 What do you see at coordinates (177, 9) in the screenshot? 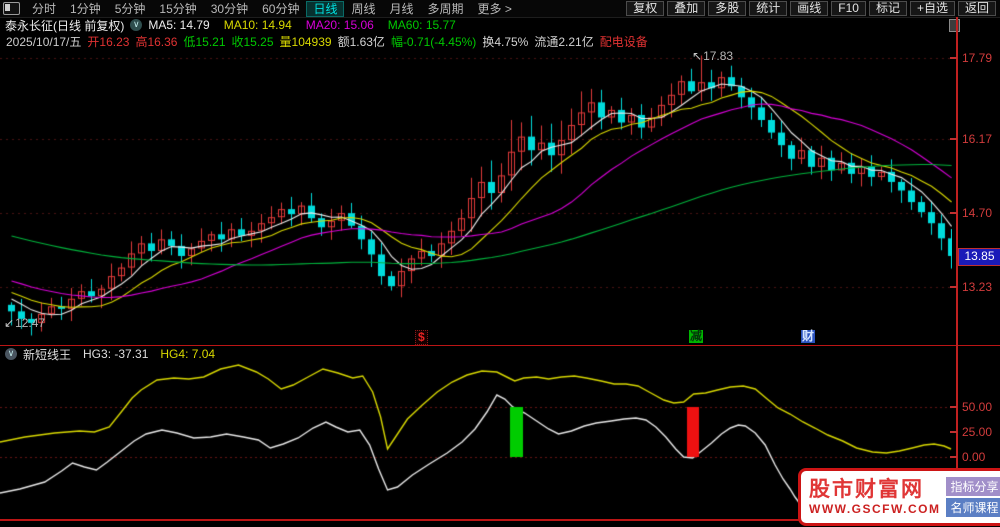
I see `period-tab-15min: 15分钟` at bounding box center [177, 9].